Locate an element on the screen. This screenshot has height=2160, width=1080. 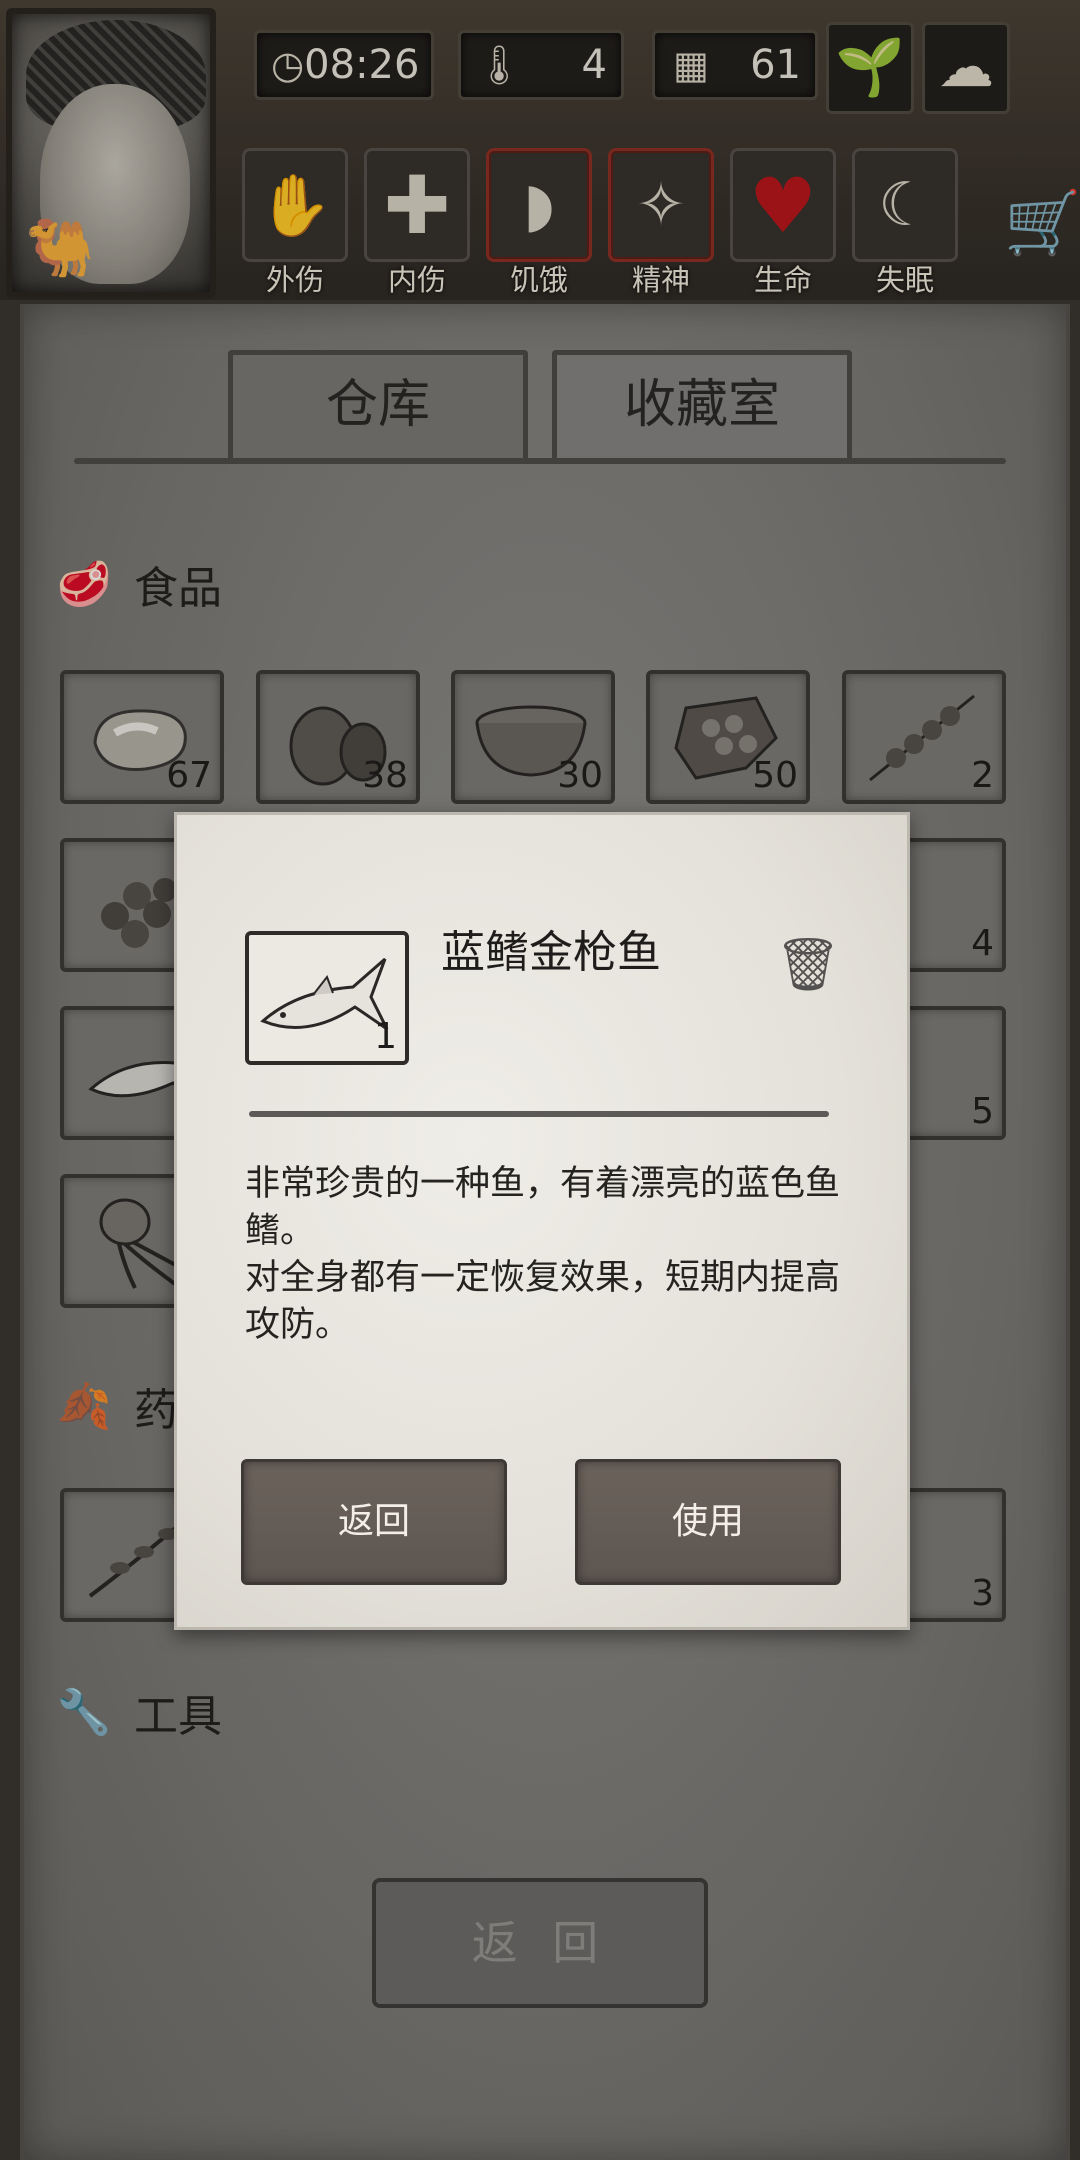
description-line: 非常珍贵的一种鱼，有着漂亮的蓝色鱼鳍。 is located at coordinates (543, 1207).